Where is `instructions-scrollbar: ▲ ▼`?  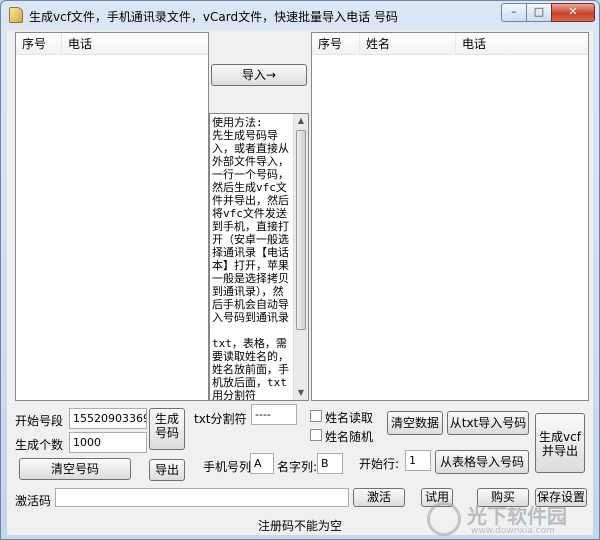
instructions-scrollbar: ▲ ▼ is located at coordinates (300, 257).